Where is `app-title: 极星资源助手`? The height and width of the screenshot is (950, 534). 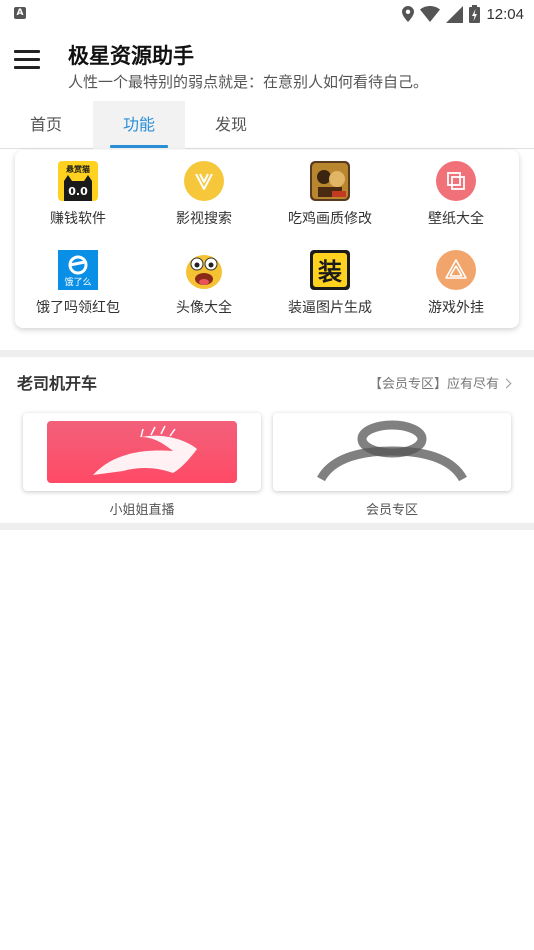 app-title: 极星资源助手 is located at coordinates (131, 56).